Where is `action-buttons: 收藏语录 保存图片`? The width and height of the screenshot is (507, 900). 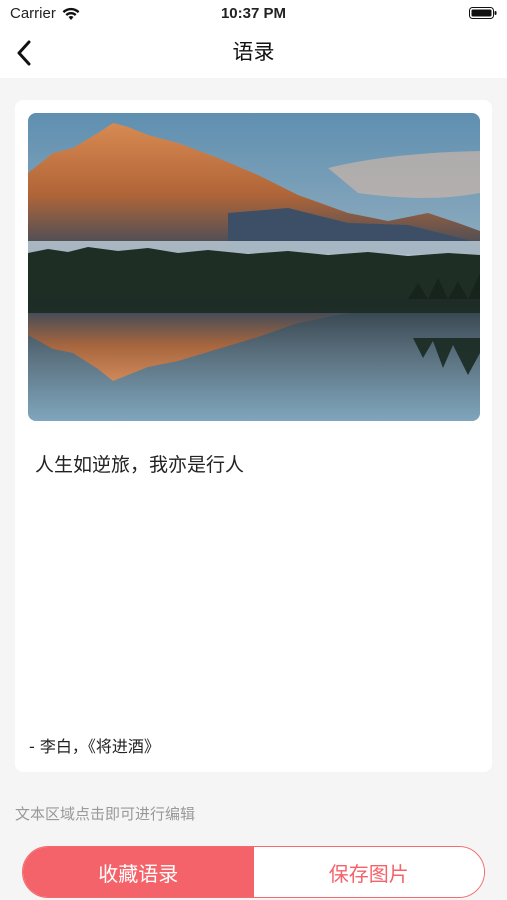 action-buttons: 收藏语录 保存图片 is located at coordinates (253, 872).